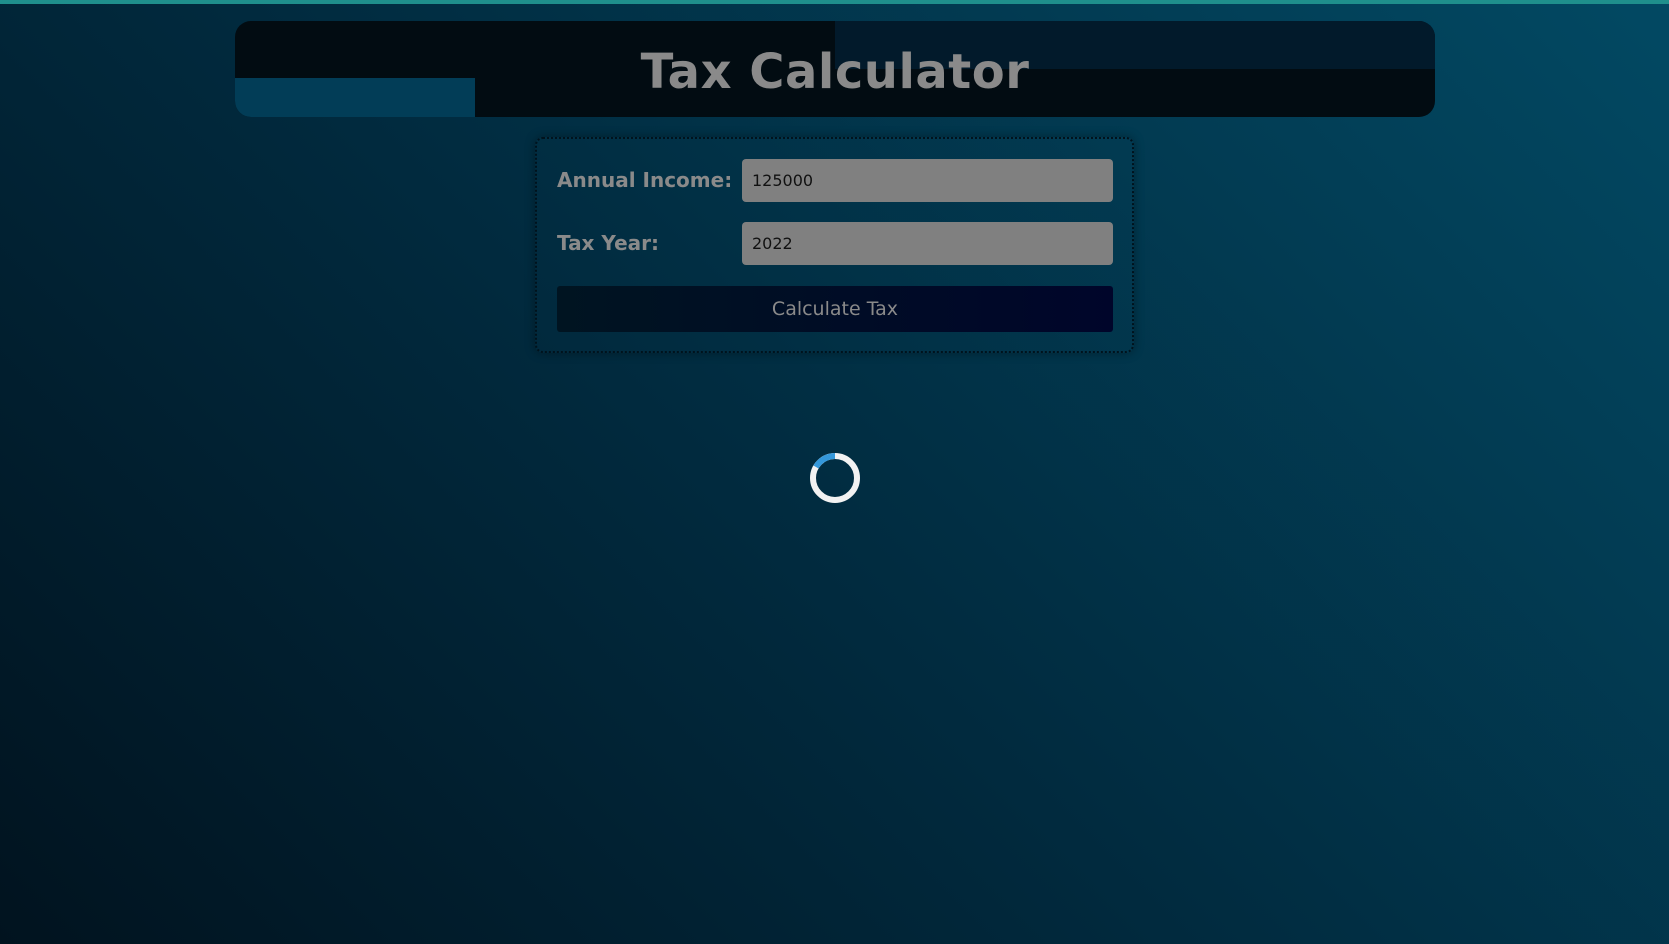 The height and width of the screenshot is (944, 1669). Describe the element at coordinates (927, 180) in the screenshot. I see `income-input` at that location.